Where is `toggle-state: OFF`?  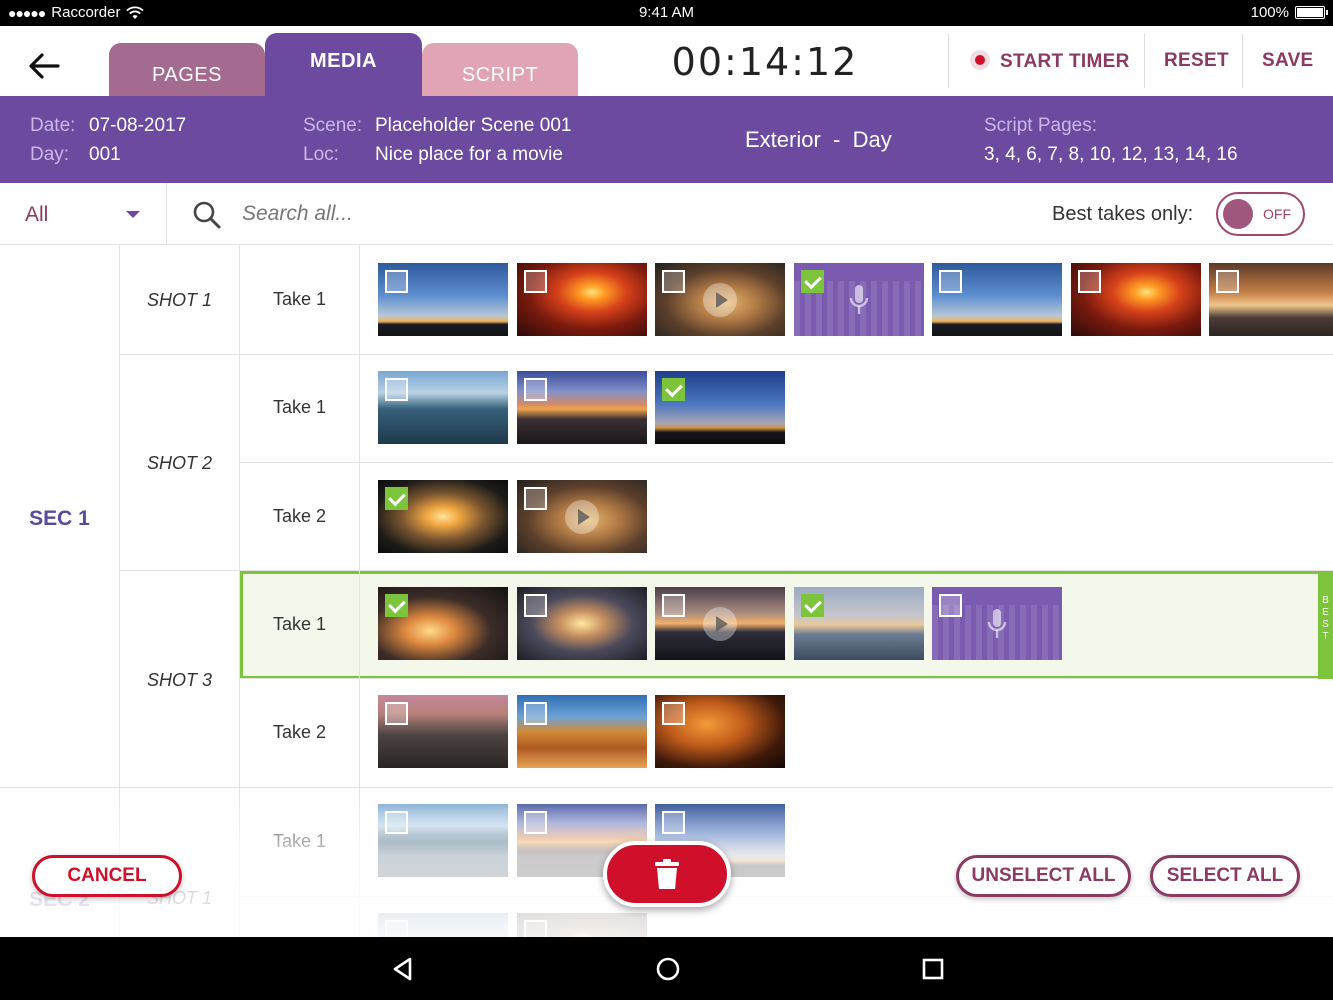
toggle-state: OFF is located at coordinates (1277, 214).